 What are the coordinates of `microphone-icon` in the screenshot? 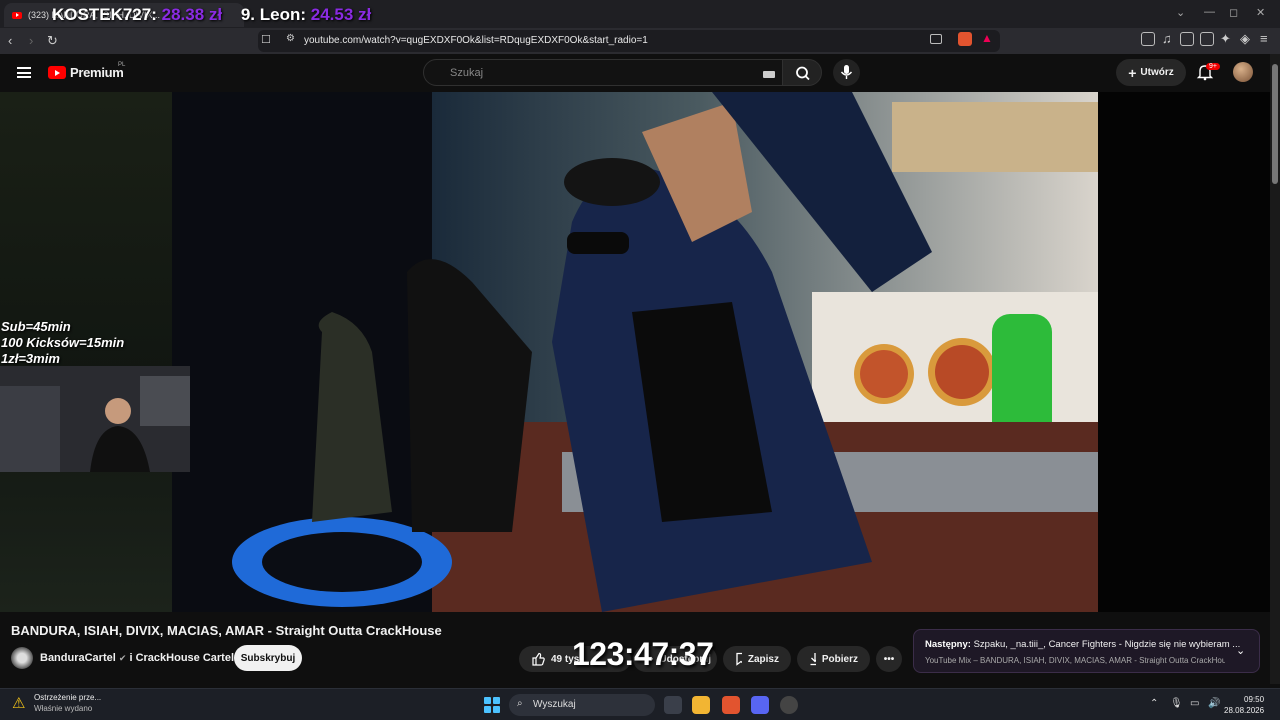 It's located at (846, 72).